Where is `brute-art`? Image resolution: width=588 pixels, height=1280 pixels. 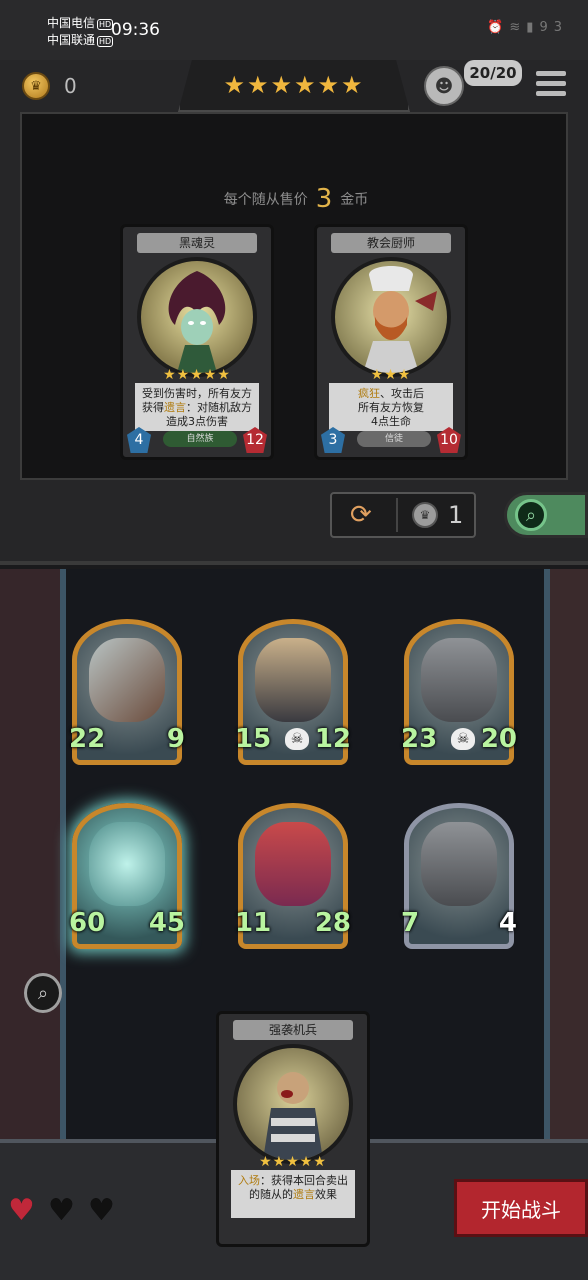
brute-art is located at coordinates (293, 680).